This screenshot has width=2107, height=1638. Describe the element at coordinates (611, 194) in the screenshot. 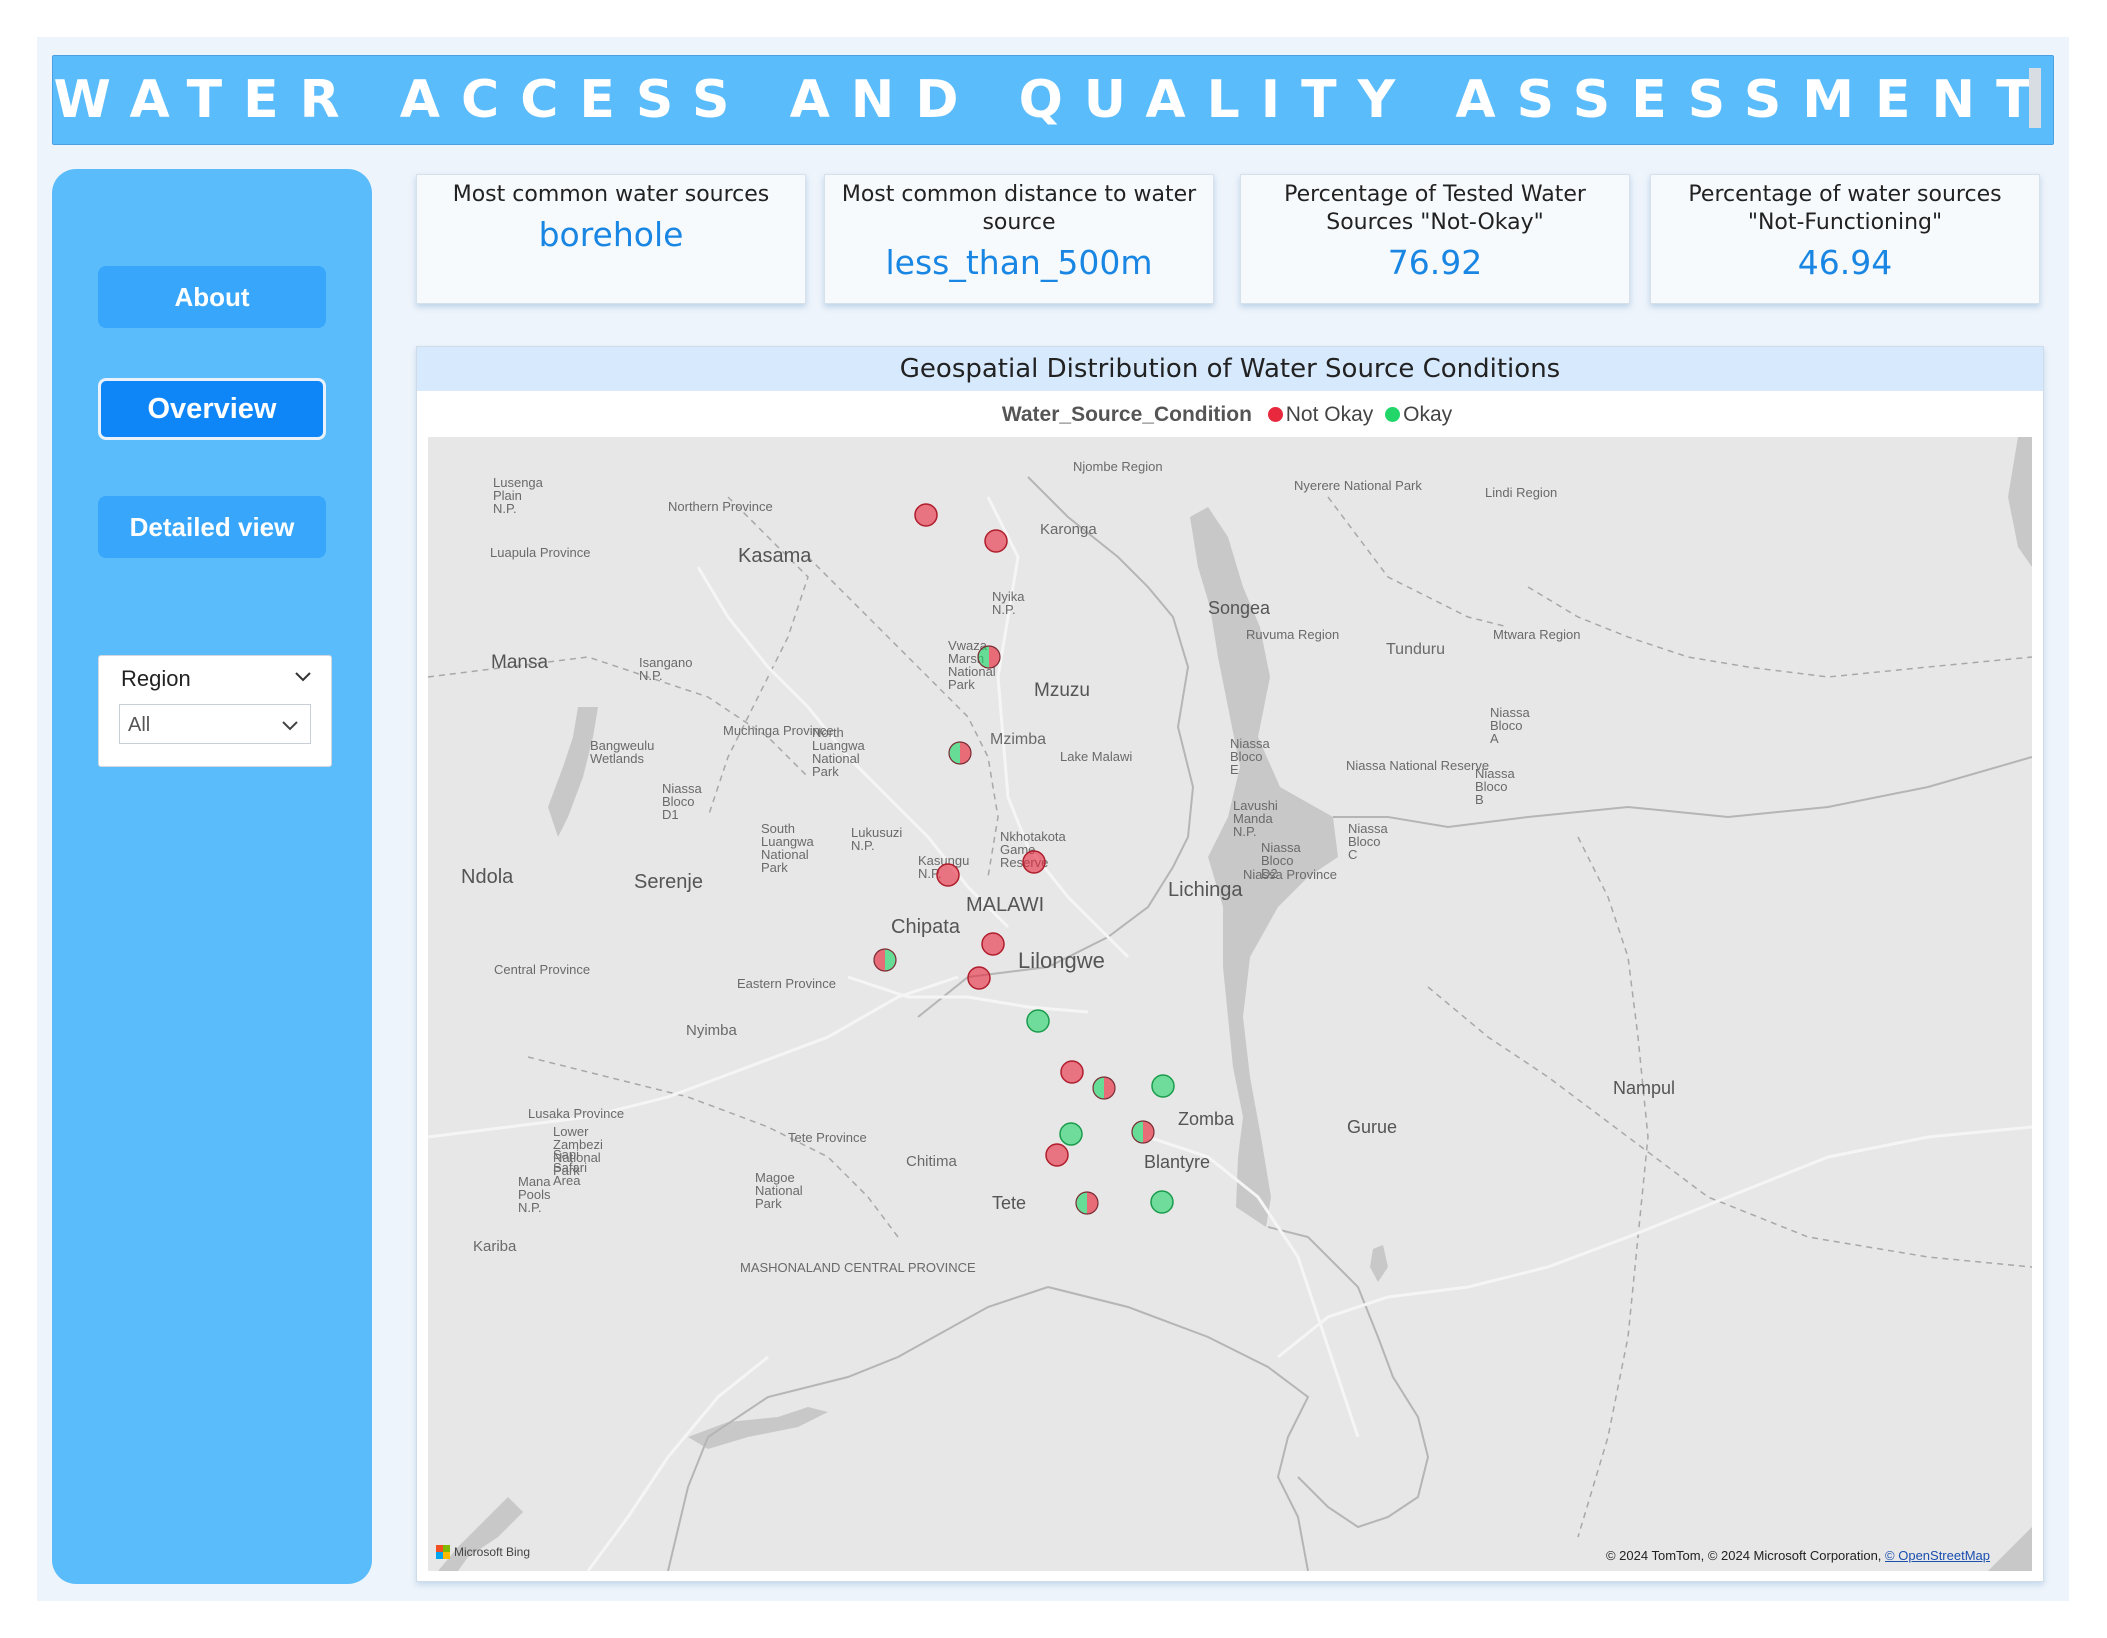

I see `kpi-label: Most common water sources` at that location.